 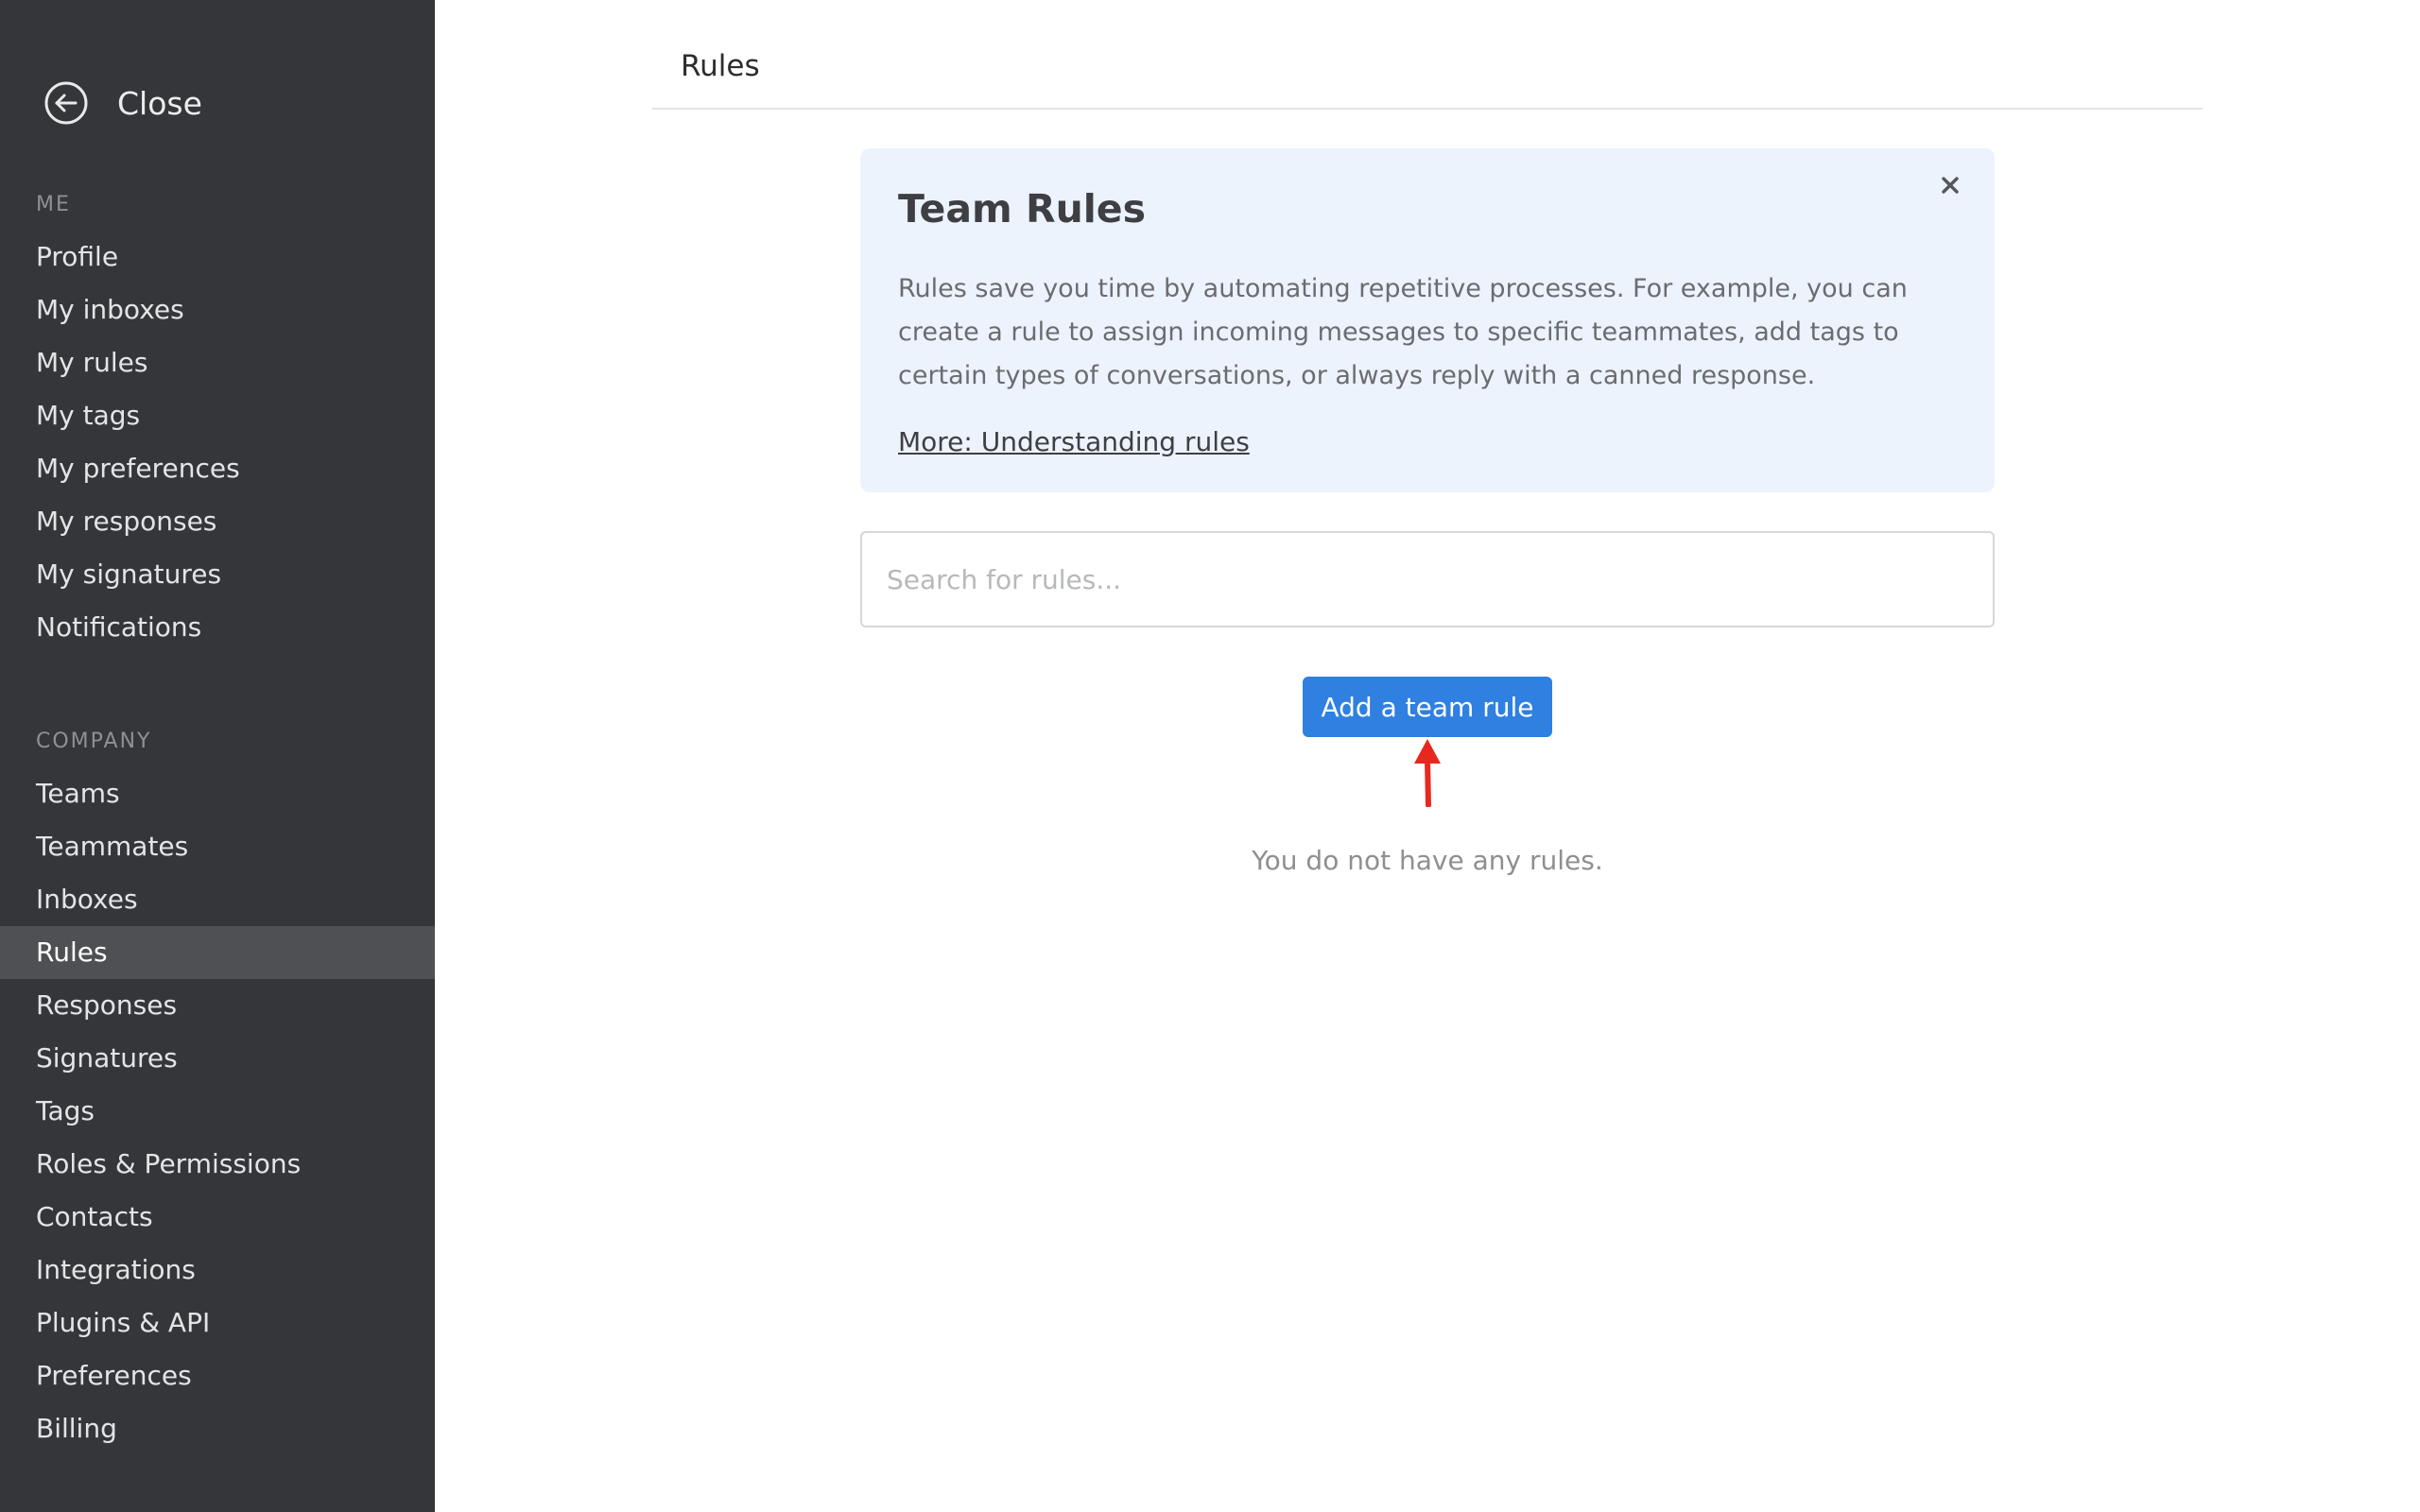 I want to click on close-settings-button: Close, so click(x=123, y=103).